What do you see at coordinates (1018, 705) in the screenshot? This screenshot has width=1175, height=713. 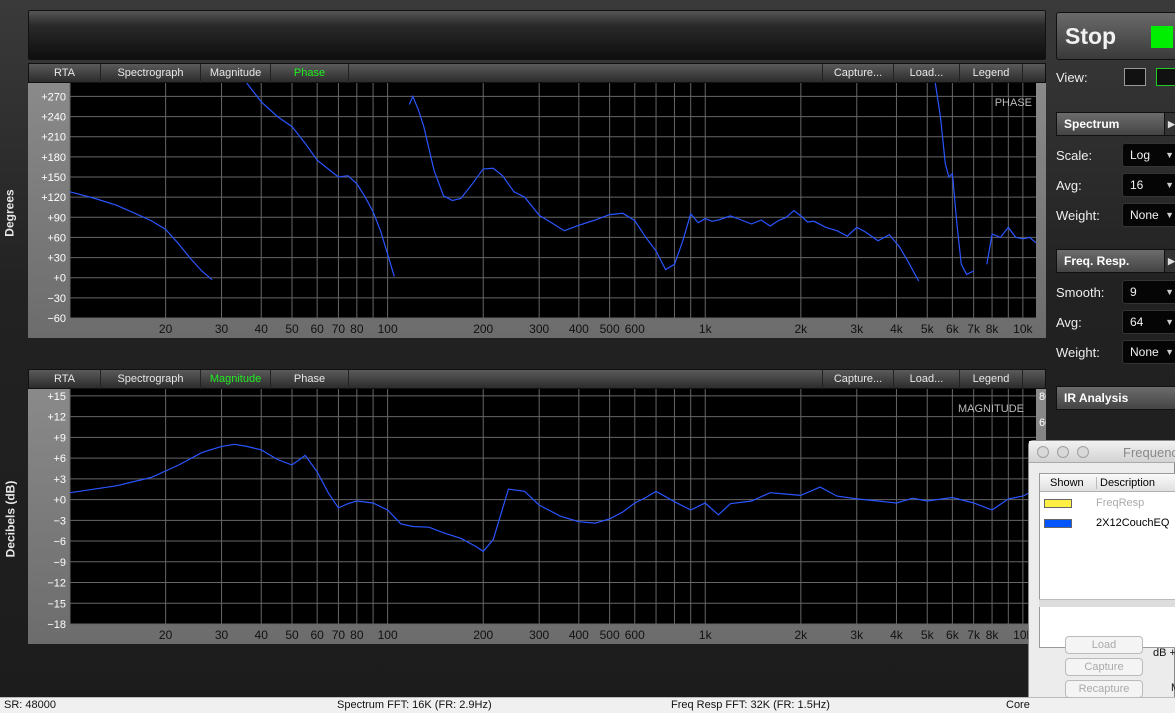 I see `core-info: Core` at bounding box center [1018, 705].